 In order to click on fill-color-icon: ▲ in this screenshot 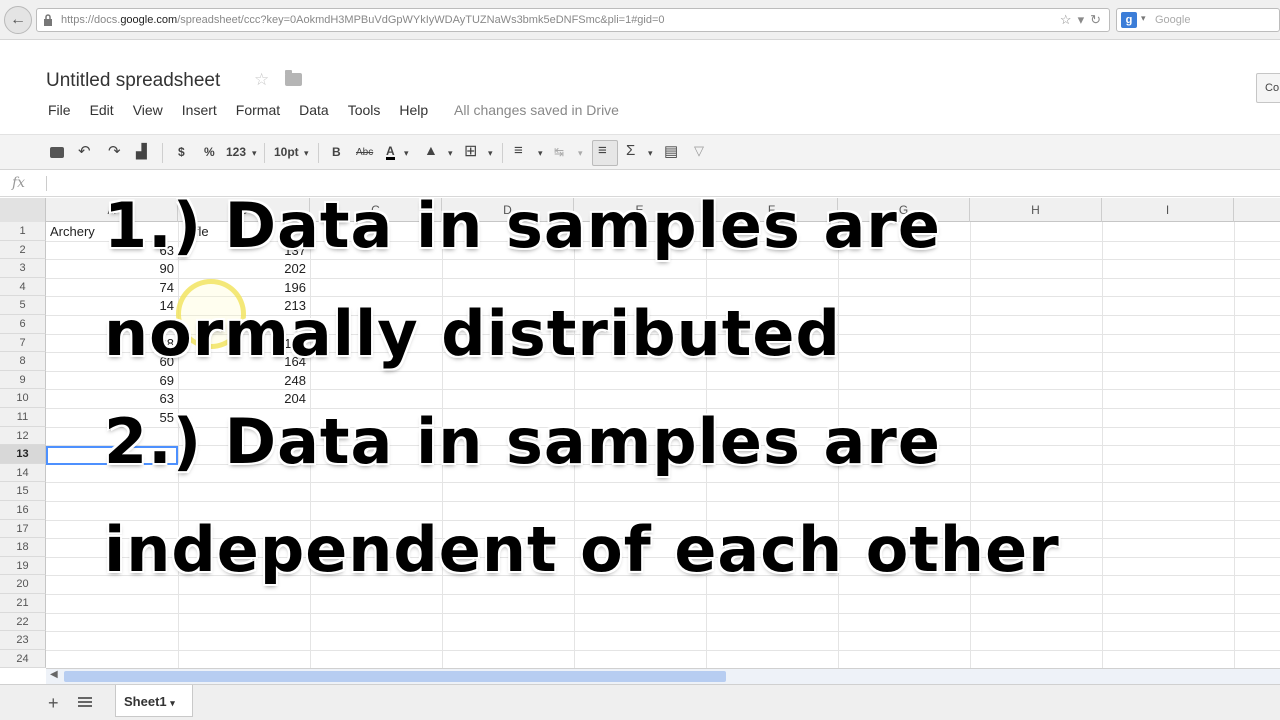, I will do `click(431, 150)`.